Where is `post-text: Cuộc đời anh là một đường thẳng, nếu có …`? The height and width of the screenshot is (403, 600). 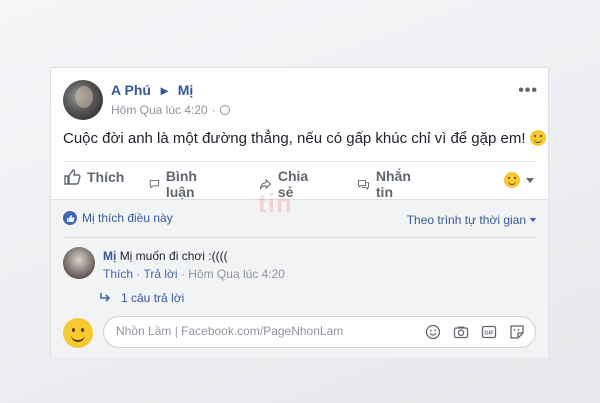
post-text: Cuộc đời anh là một đường thẳng, nếu có … is located at coordinates (304, 138).